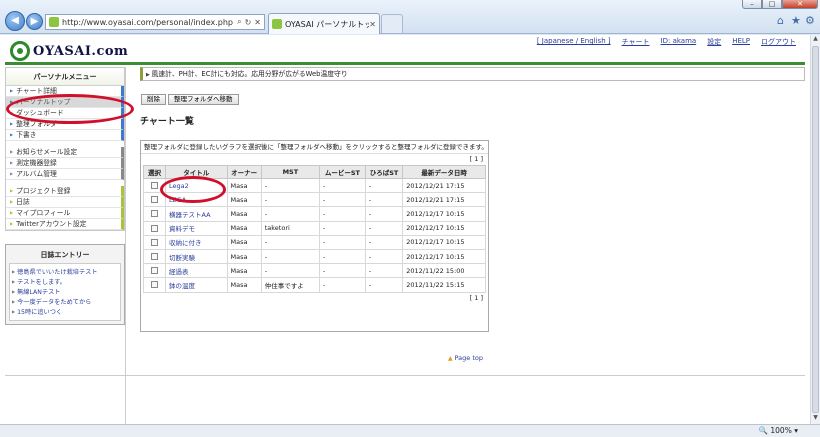  Describe the element at coordinates (65, 302) in the screenshot. I see `diary-entry-link: 今一度データをためてから` at that location.